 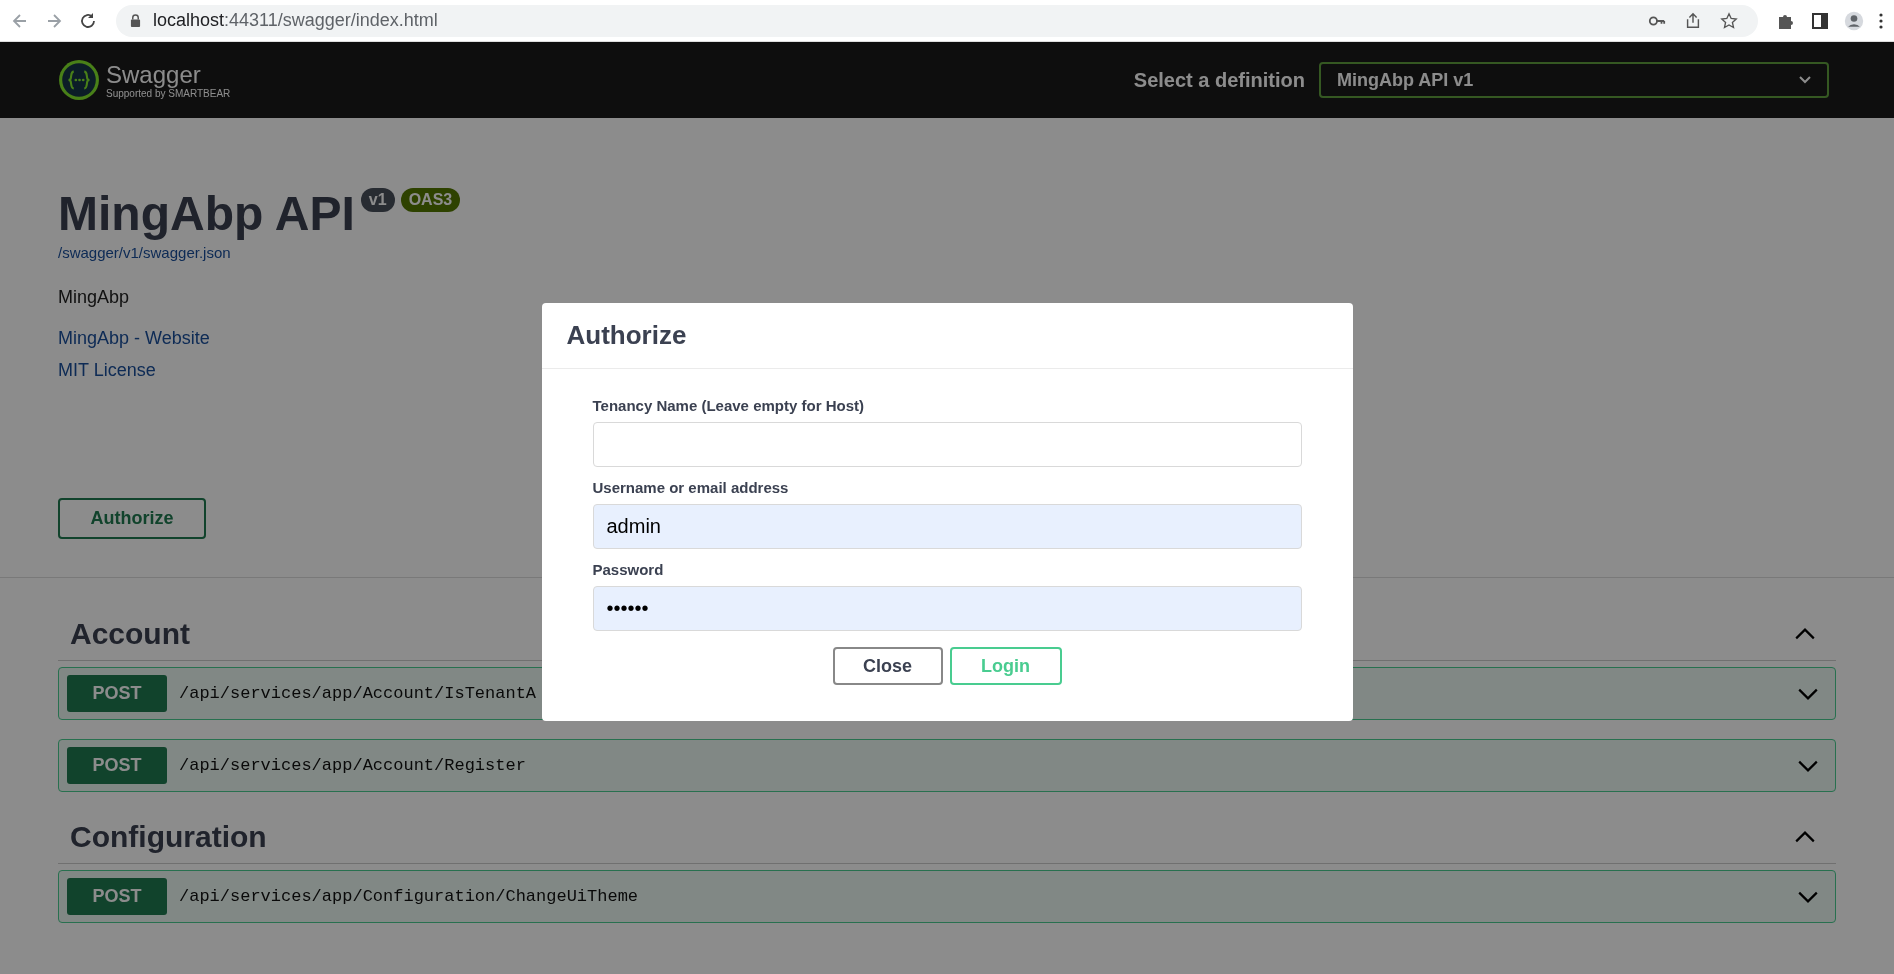 What do you see at coordinates (295, 20) in the screenshot?
I see `url-text: localhost:44311/swagger/index.html` at bounding box center [295, 20].